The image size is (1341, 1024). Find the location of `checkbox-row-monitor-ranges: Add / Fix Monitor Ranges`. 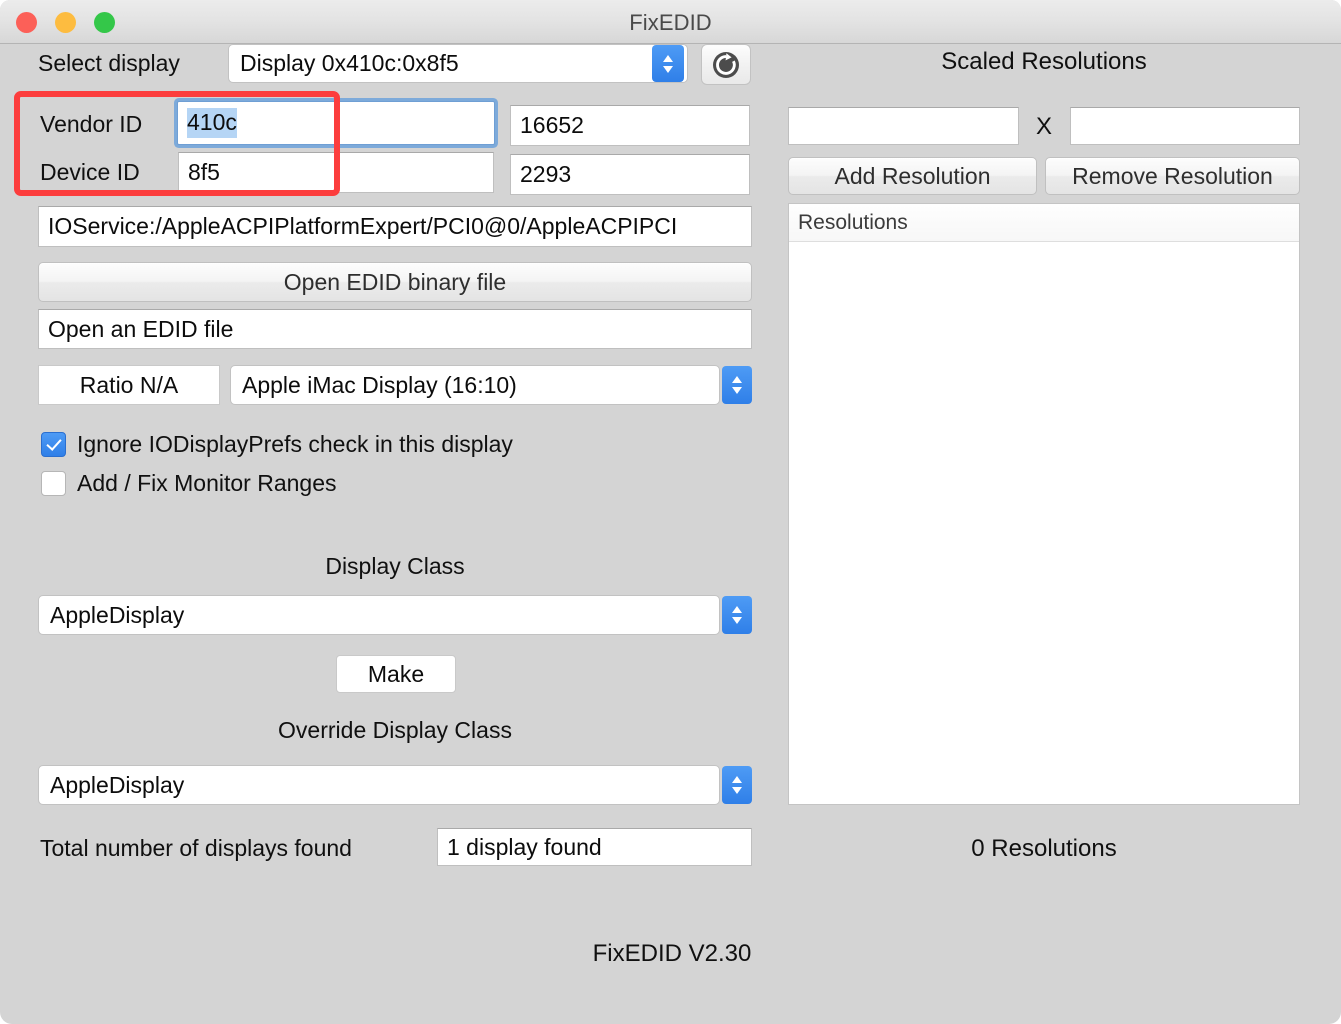

checkbox-row-monitor-ranges: Add / Fix Monitor Ranges is located at coordinates (189, 483).